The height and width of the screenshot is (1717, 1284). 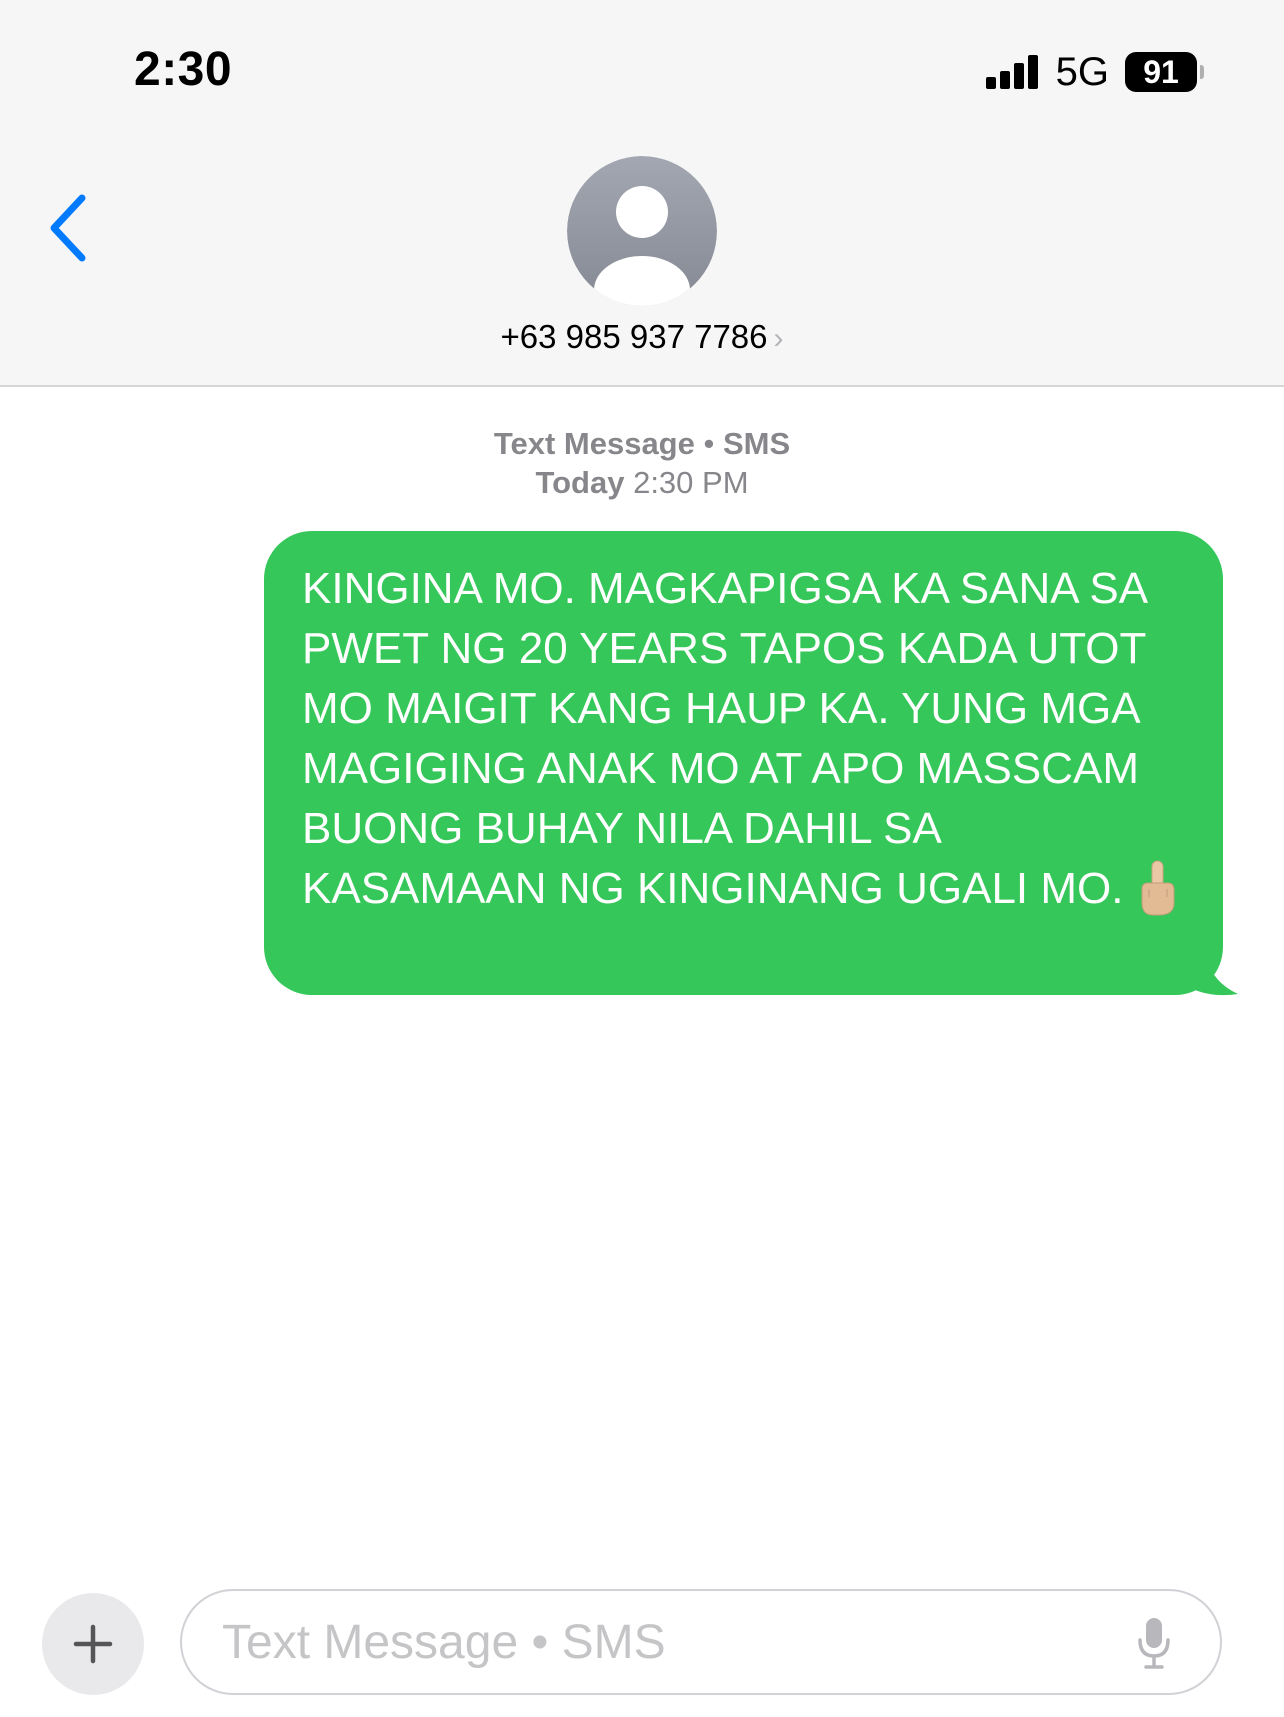 What do you see at coordinates (634, 336) in the screenshot?
I see `contact-number: +63 985 937 7786` at bounding box center [634, 336].